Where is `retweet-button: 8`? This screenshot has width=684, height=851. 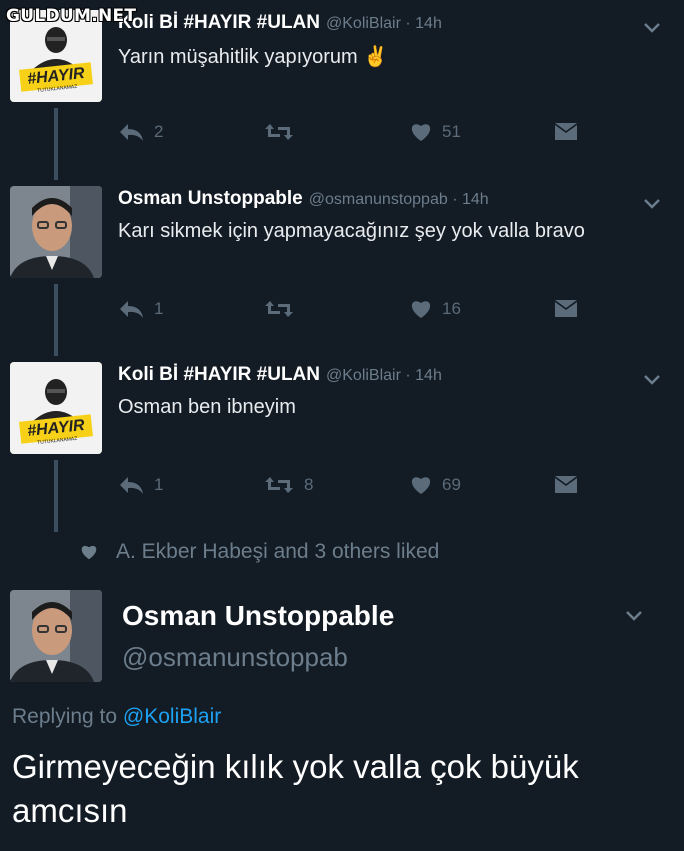 retweet-button: 8 is located at coordinates (288, 485).